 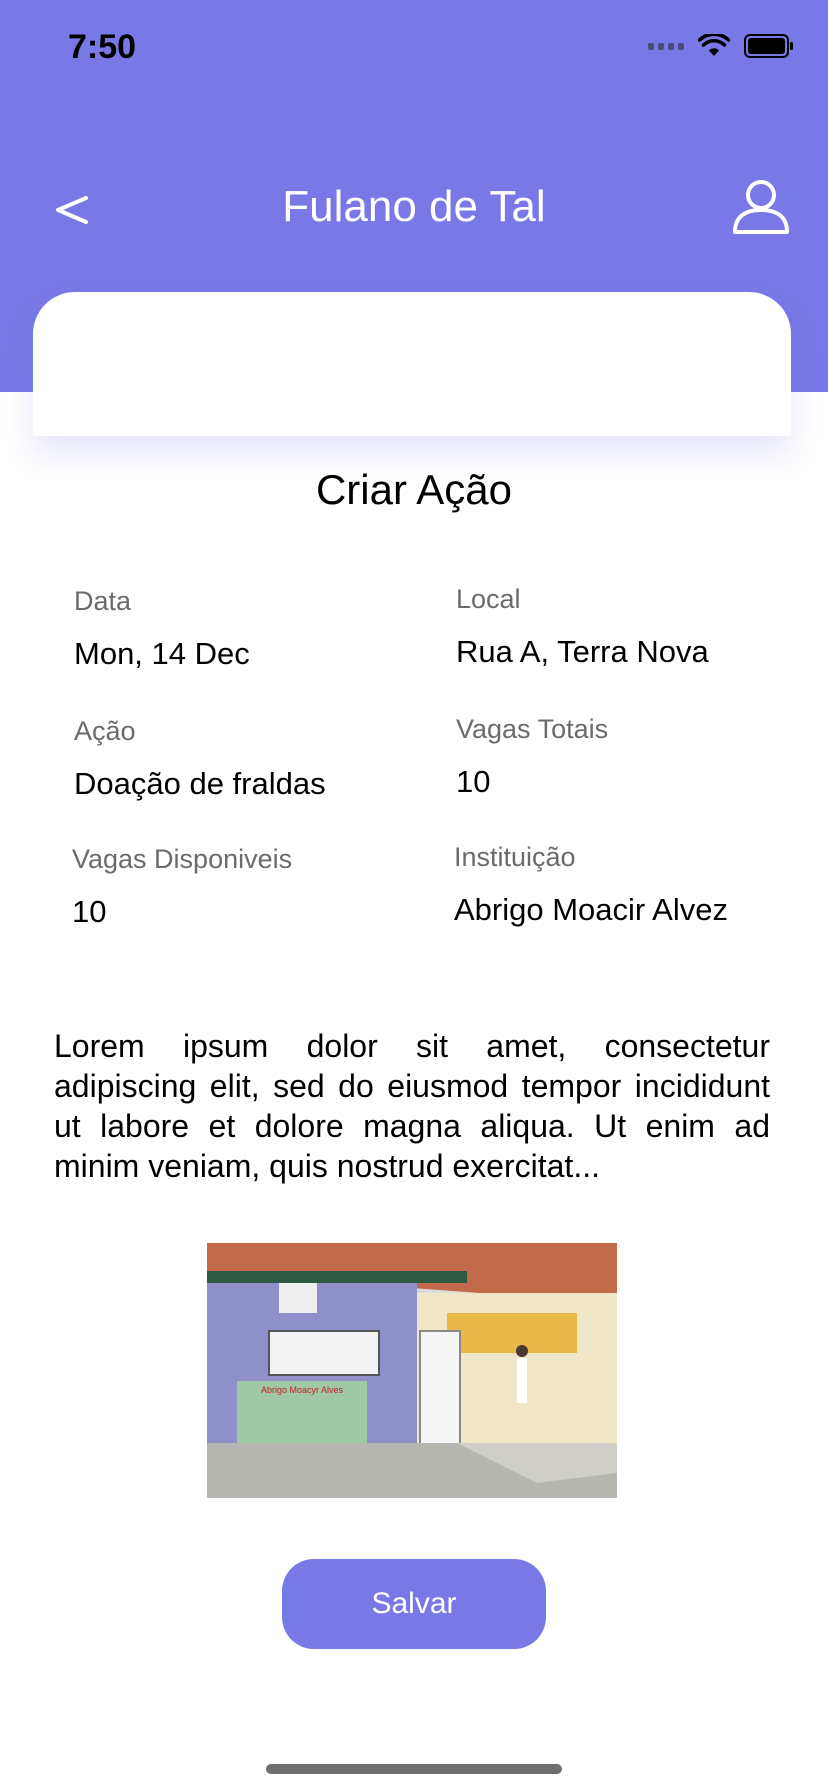 I want to click on status-icons, so click(x=721, y=46).